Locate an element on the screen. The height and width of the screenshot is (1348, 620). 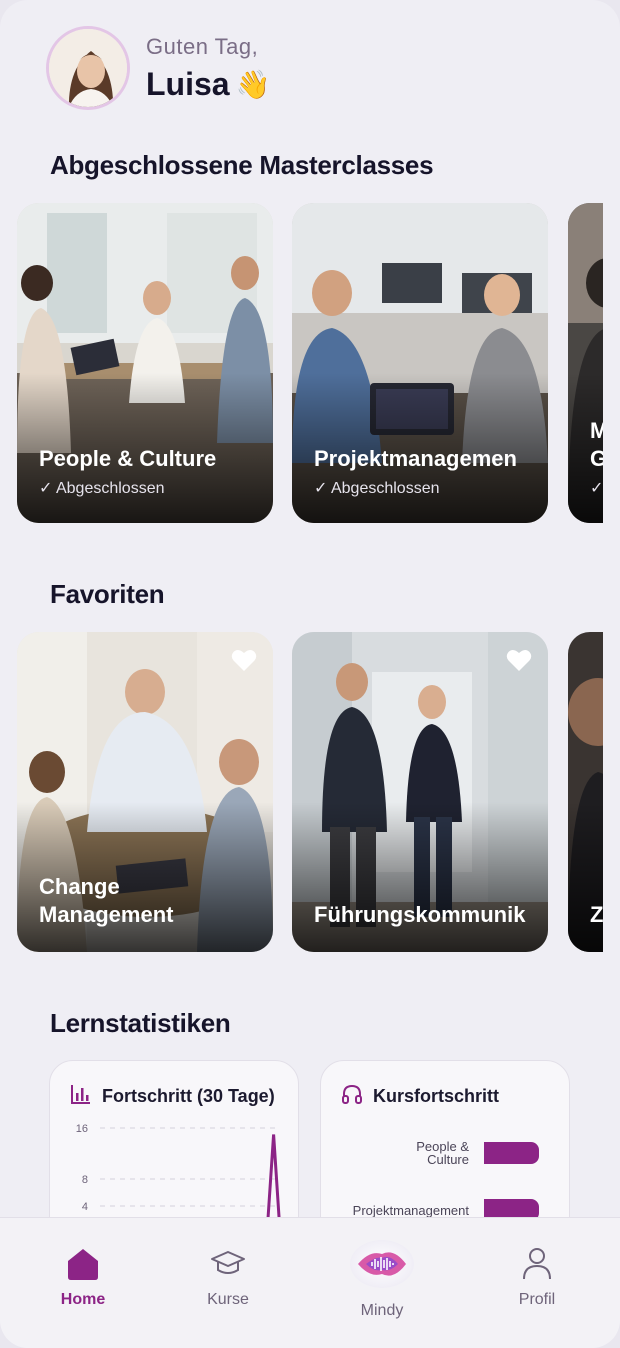
avatar is located at coordinates (88, 68).